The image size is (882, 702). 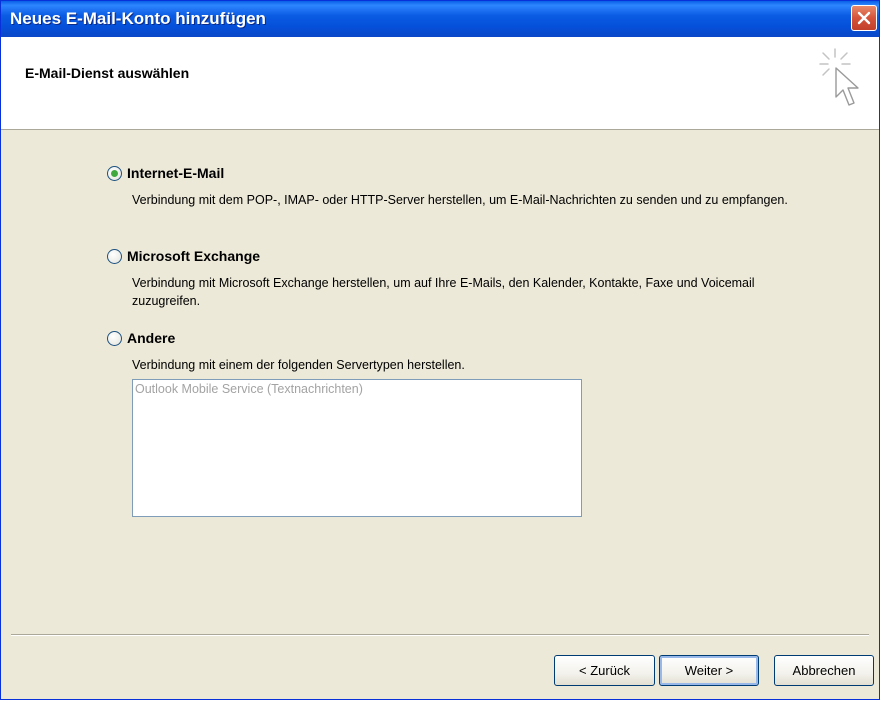 I want to click on close-icon, so click(x=864, y=18).